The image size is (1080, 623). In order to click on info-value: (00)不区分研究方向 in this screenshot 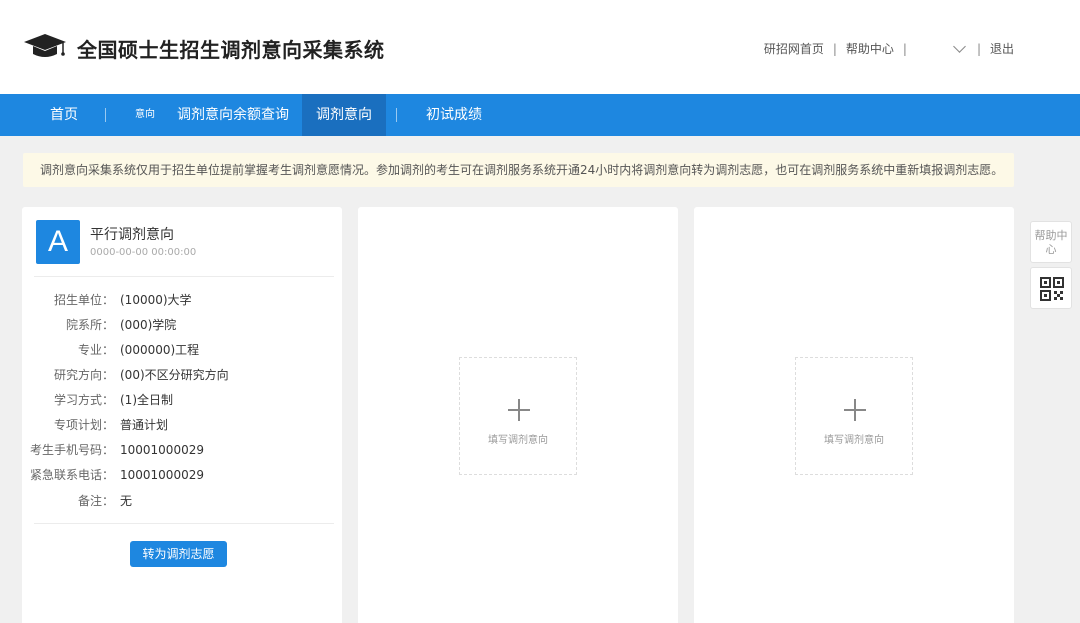, I will do `click(174, 375)`.